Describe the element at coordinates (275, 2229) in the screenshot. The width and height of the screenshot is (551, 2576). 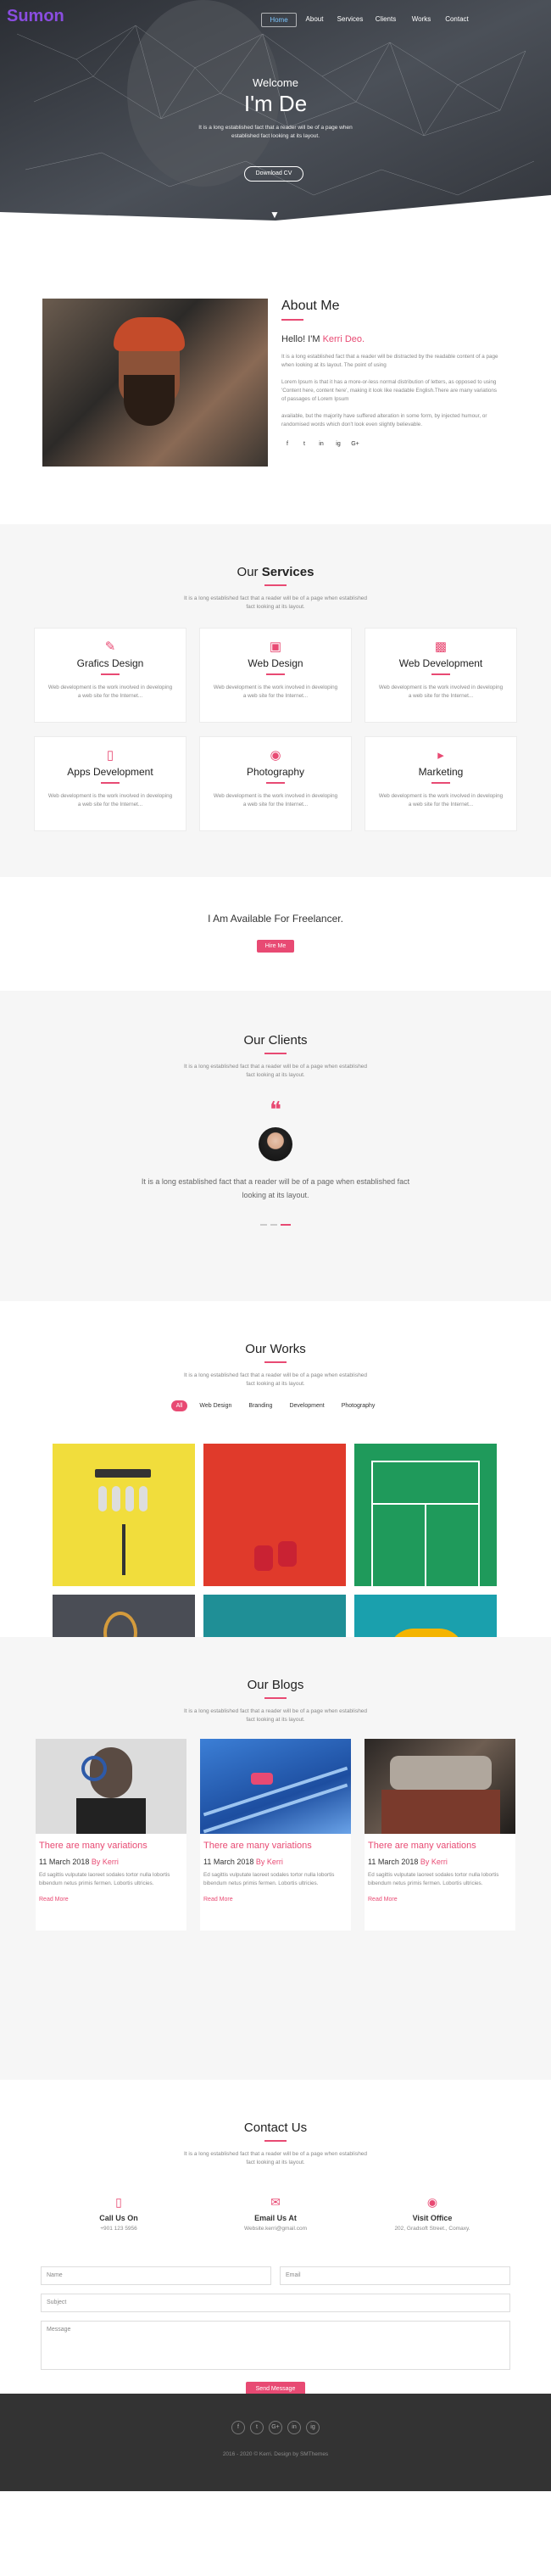
I see `email-value: Website.kerri@gmail.com` at that location.